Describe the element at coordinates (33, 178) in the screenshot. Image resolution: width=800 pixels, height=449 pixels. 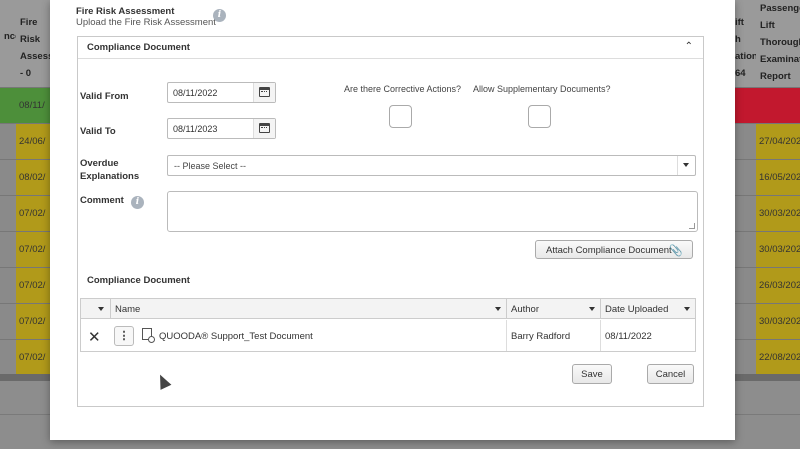
I see `bg-cell: 08/02/` at that location.